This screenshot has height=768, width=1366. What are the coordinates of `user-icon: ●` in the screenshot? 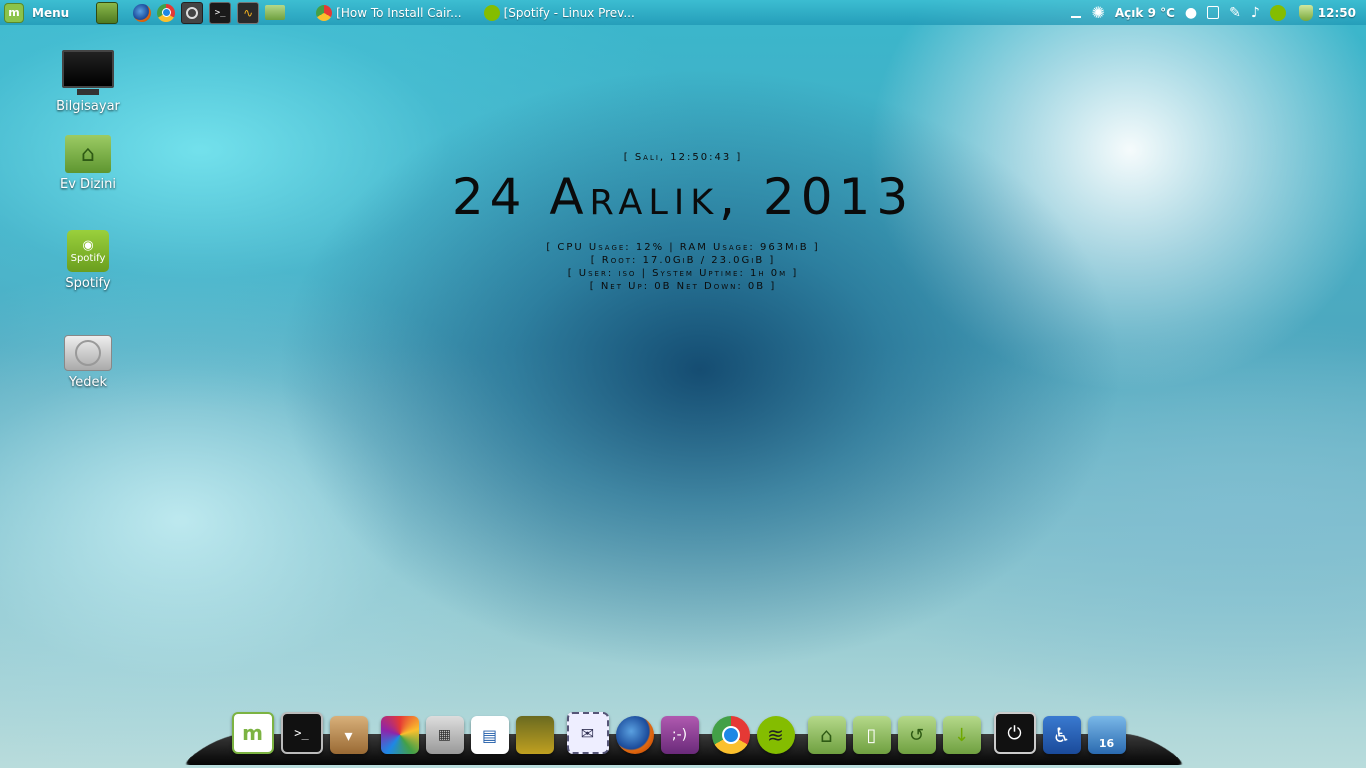 It's located at (1191, 13).